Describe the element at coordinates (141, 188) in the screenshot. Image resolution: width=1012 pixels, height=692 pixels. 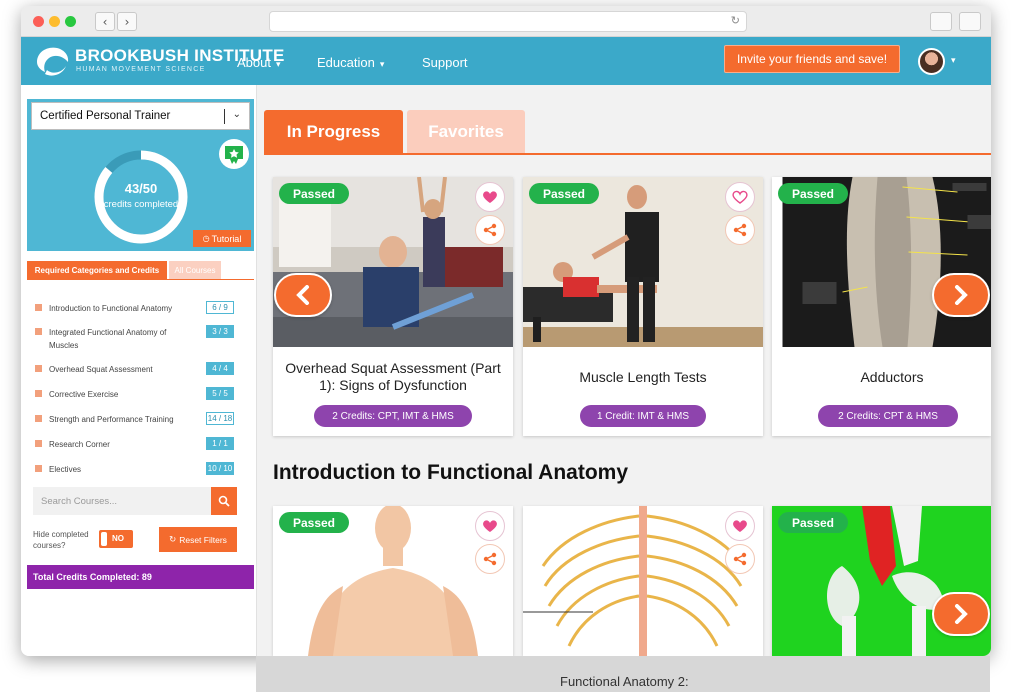
I see `credits-value: 43/50` at that location.